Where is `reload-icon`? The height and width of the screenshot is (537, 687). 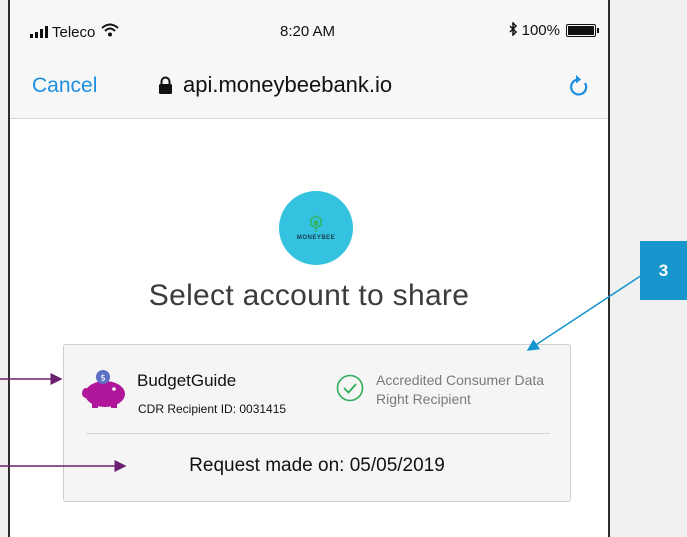
reload-icon is located at coordinates (579, 88).